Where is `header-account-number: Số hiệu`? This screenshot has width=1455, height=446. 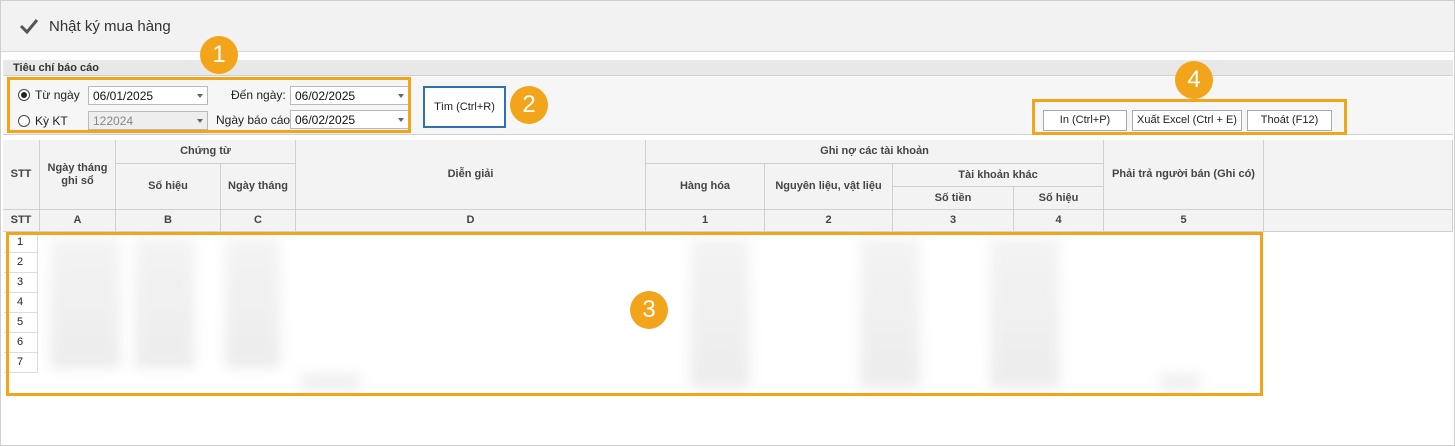 header-account-number: Số hiệu is located at coordinates (1059, 198).